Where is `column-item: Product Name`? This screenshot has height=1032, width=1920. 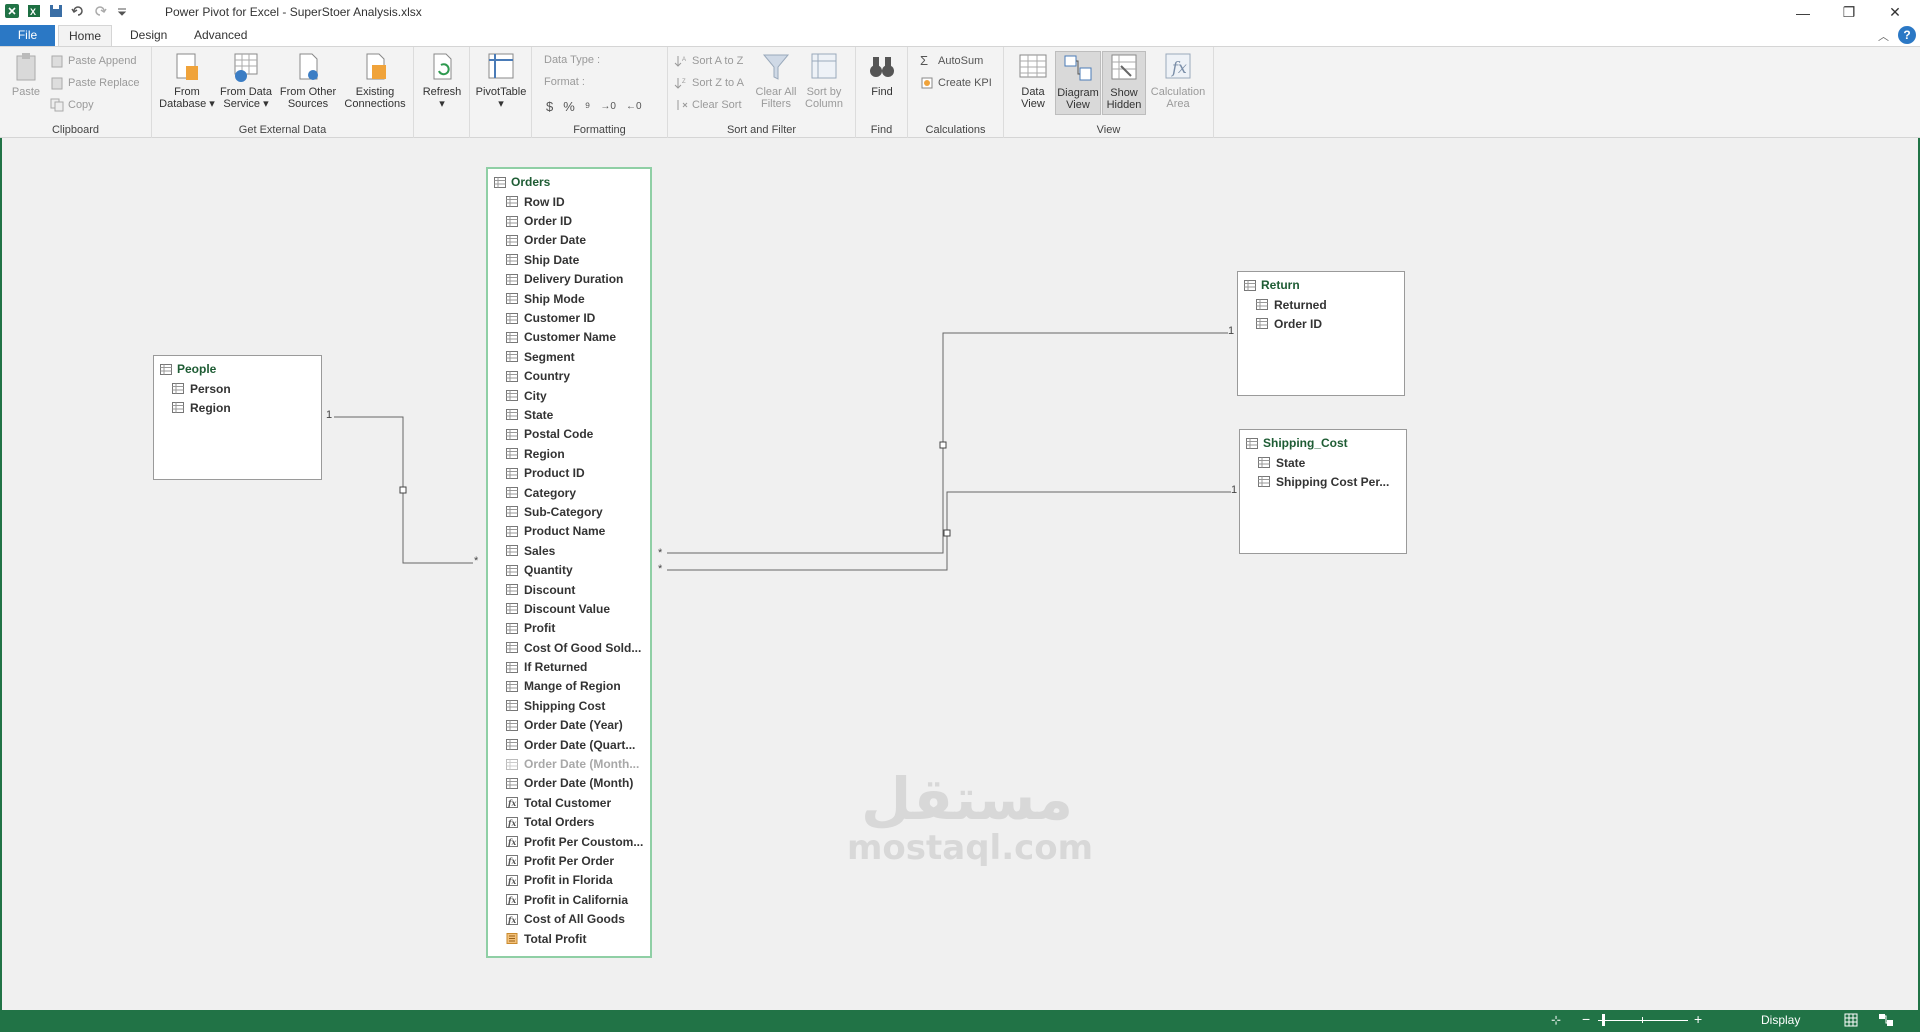 column-item: Product Name is located at coordinates (578, 531).